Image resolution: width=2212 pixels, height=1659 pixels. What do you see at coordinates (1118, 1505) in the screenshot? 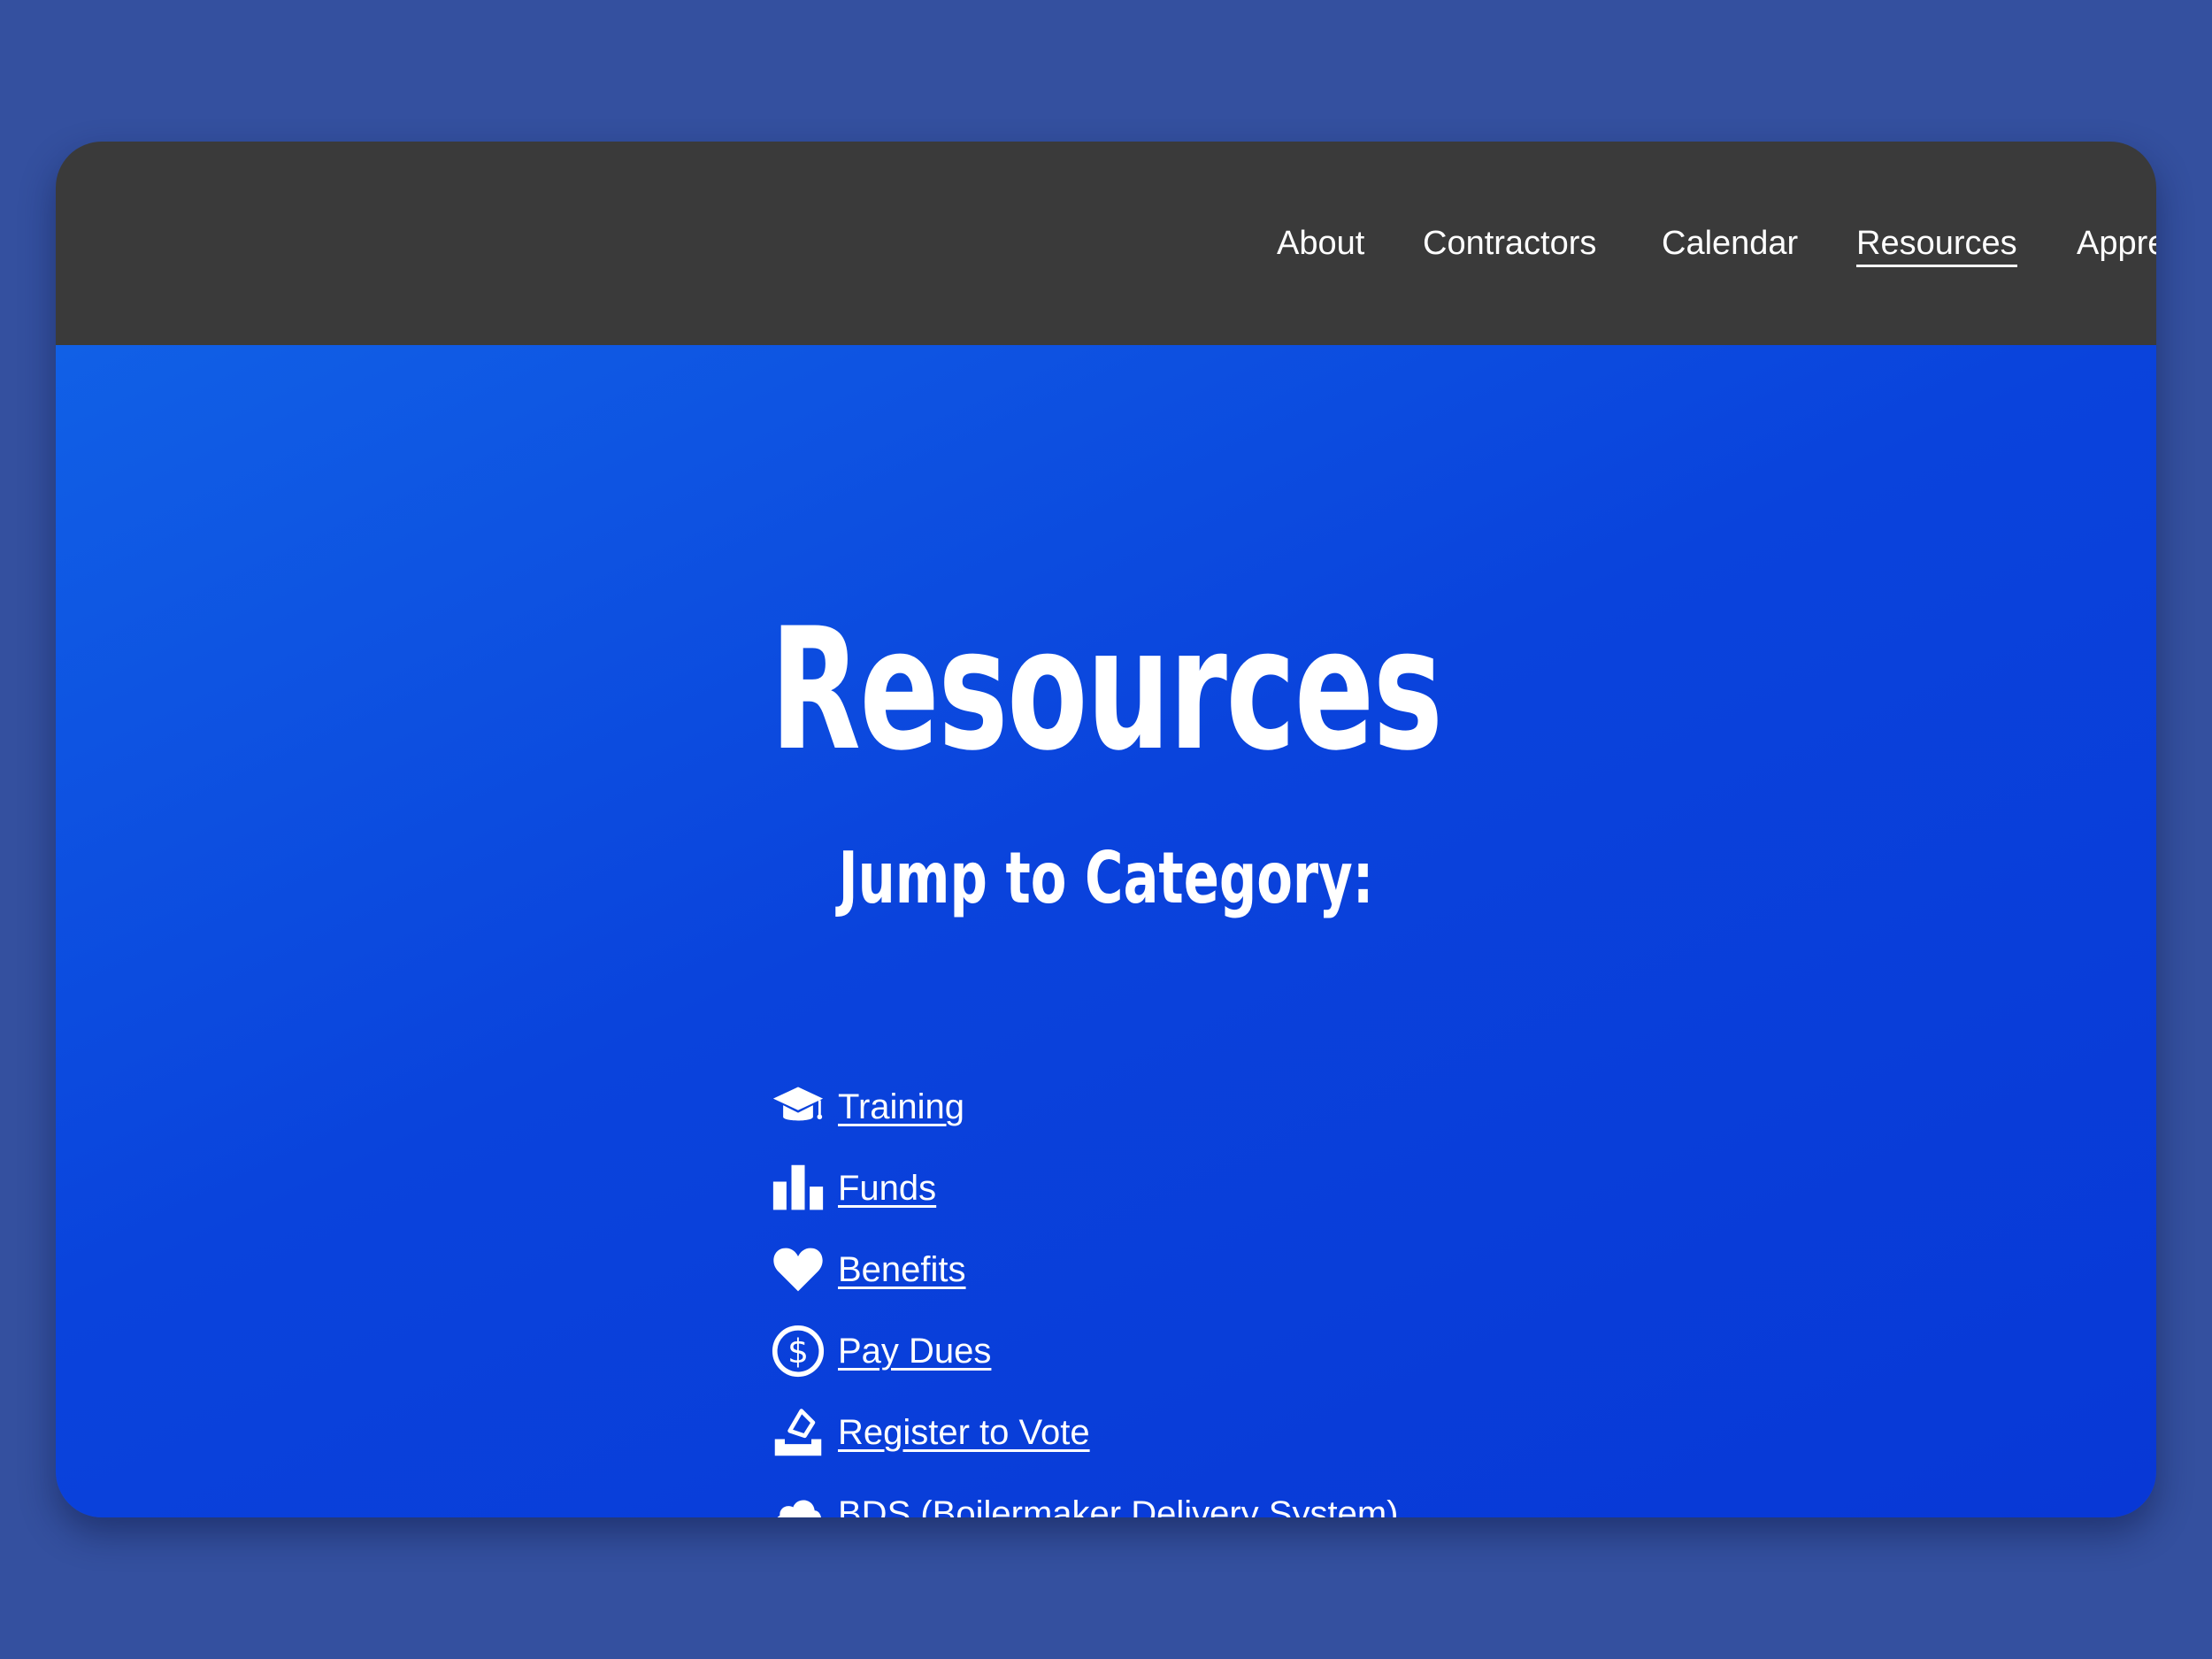
I see `category-link-bds: BDS (Boilermaker Delivery System)` at bounding box center [1118, 1505].